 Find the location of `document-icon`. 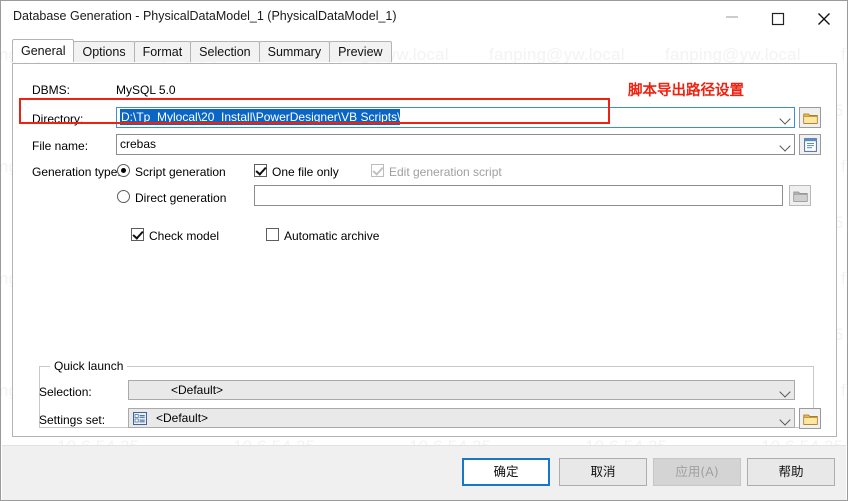

document-icon is located at coordinates (810, 145).